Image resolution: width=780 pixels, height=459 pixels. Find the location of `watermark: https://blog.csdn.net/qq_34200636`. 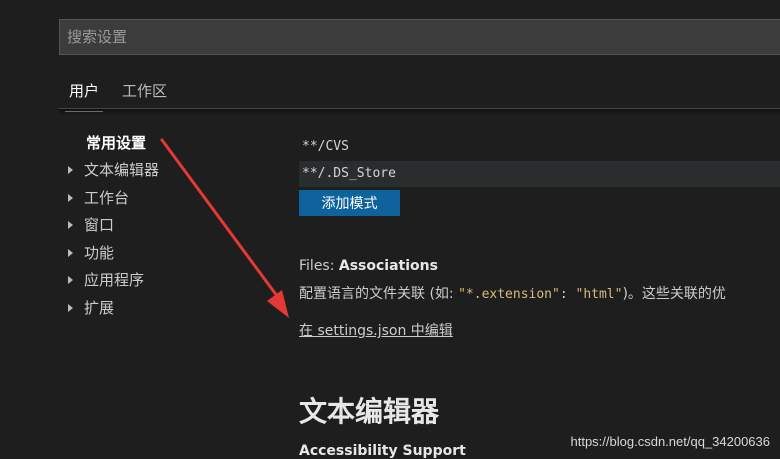

watermark: https://blog.csdn.net/qq_34200636 is located at coordinates (670, 441).